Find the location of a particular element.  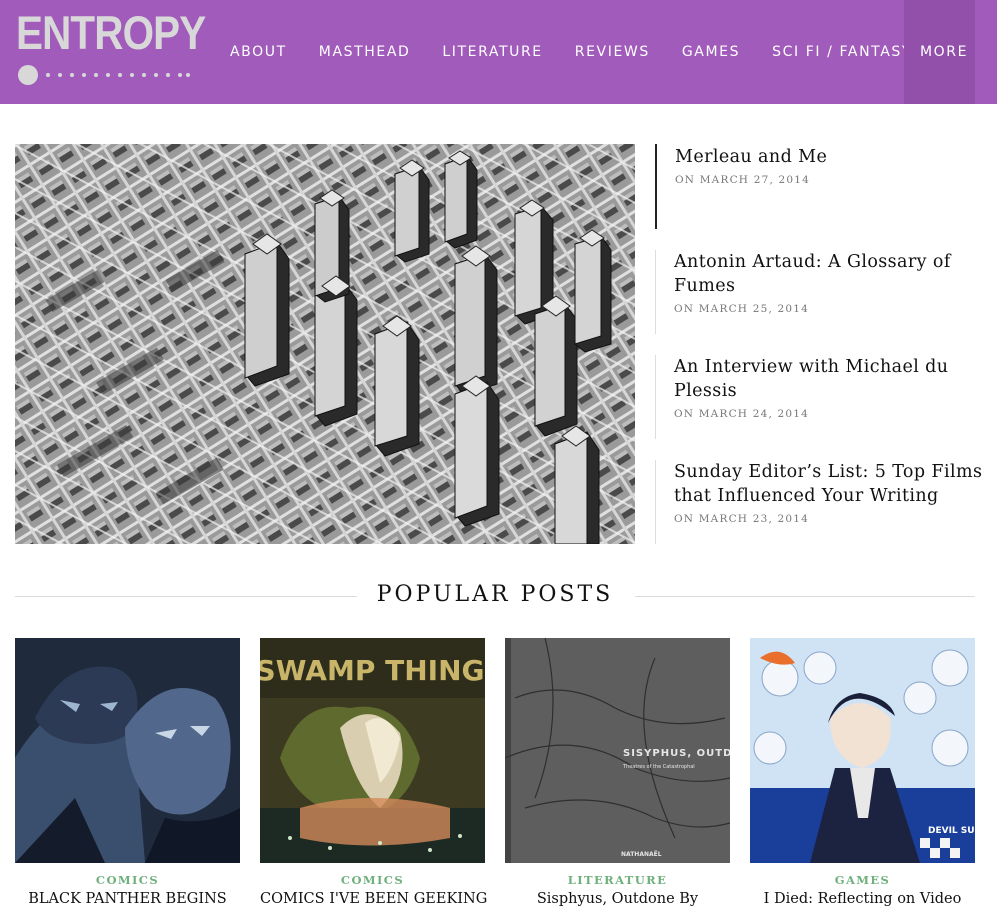

popular-posts-heading: POPULAR POSTS is located at coordinates (495, 598).